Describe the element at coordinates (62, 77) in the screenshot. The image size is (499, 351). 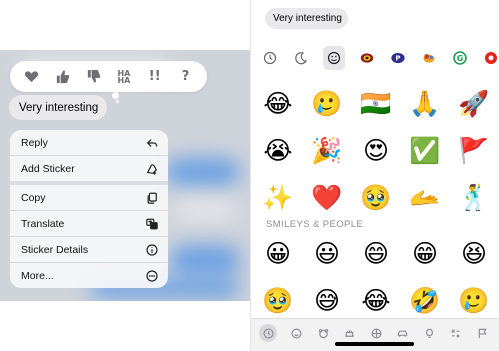
I see `thumbs-up-icon` at that location.